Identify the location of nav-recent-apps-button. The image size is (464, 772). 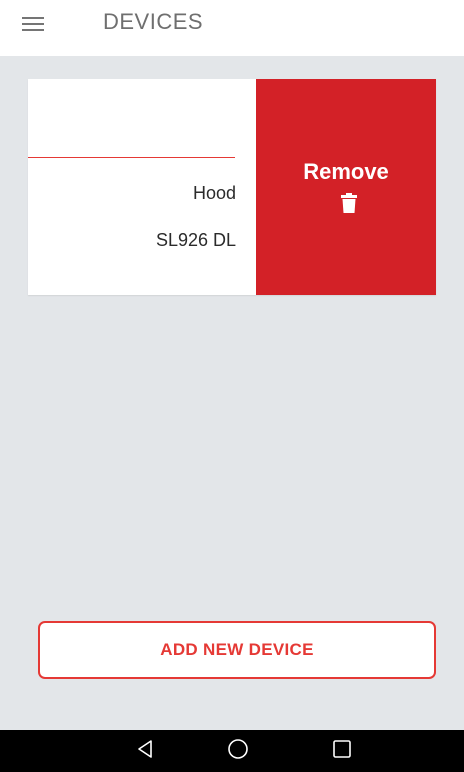
(342, 751).